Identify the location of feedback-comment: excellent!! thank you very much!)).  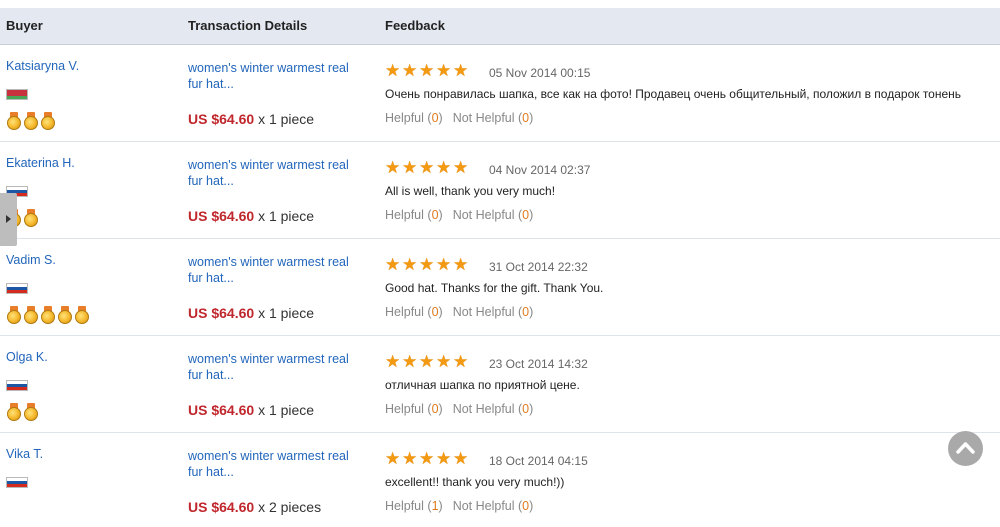
(475, 482).